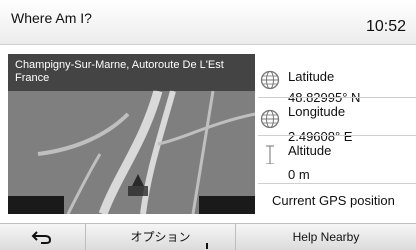  What do you see at coordinates (32, 78) in the screenshot?
I see `address-country: France` at bounding box center [32, 78].